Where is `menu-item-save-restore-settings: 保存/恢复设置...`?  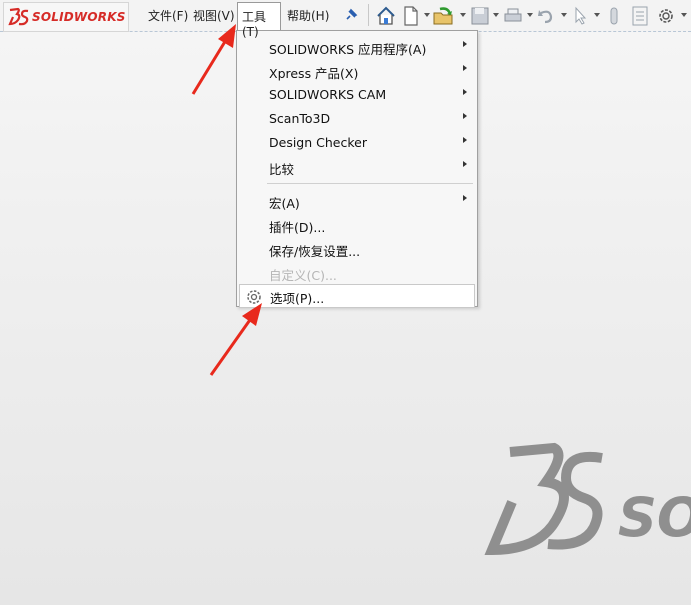 menu-item-save-restore-settings: 保存/恢复设置... is located at coordinates (357, 249).